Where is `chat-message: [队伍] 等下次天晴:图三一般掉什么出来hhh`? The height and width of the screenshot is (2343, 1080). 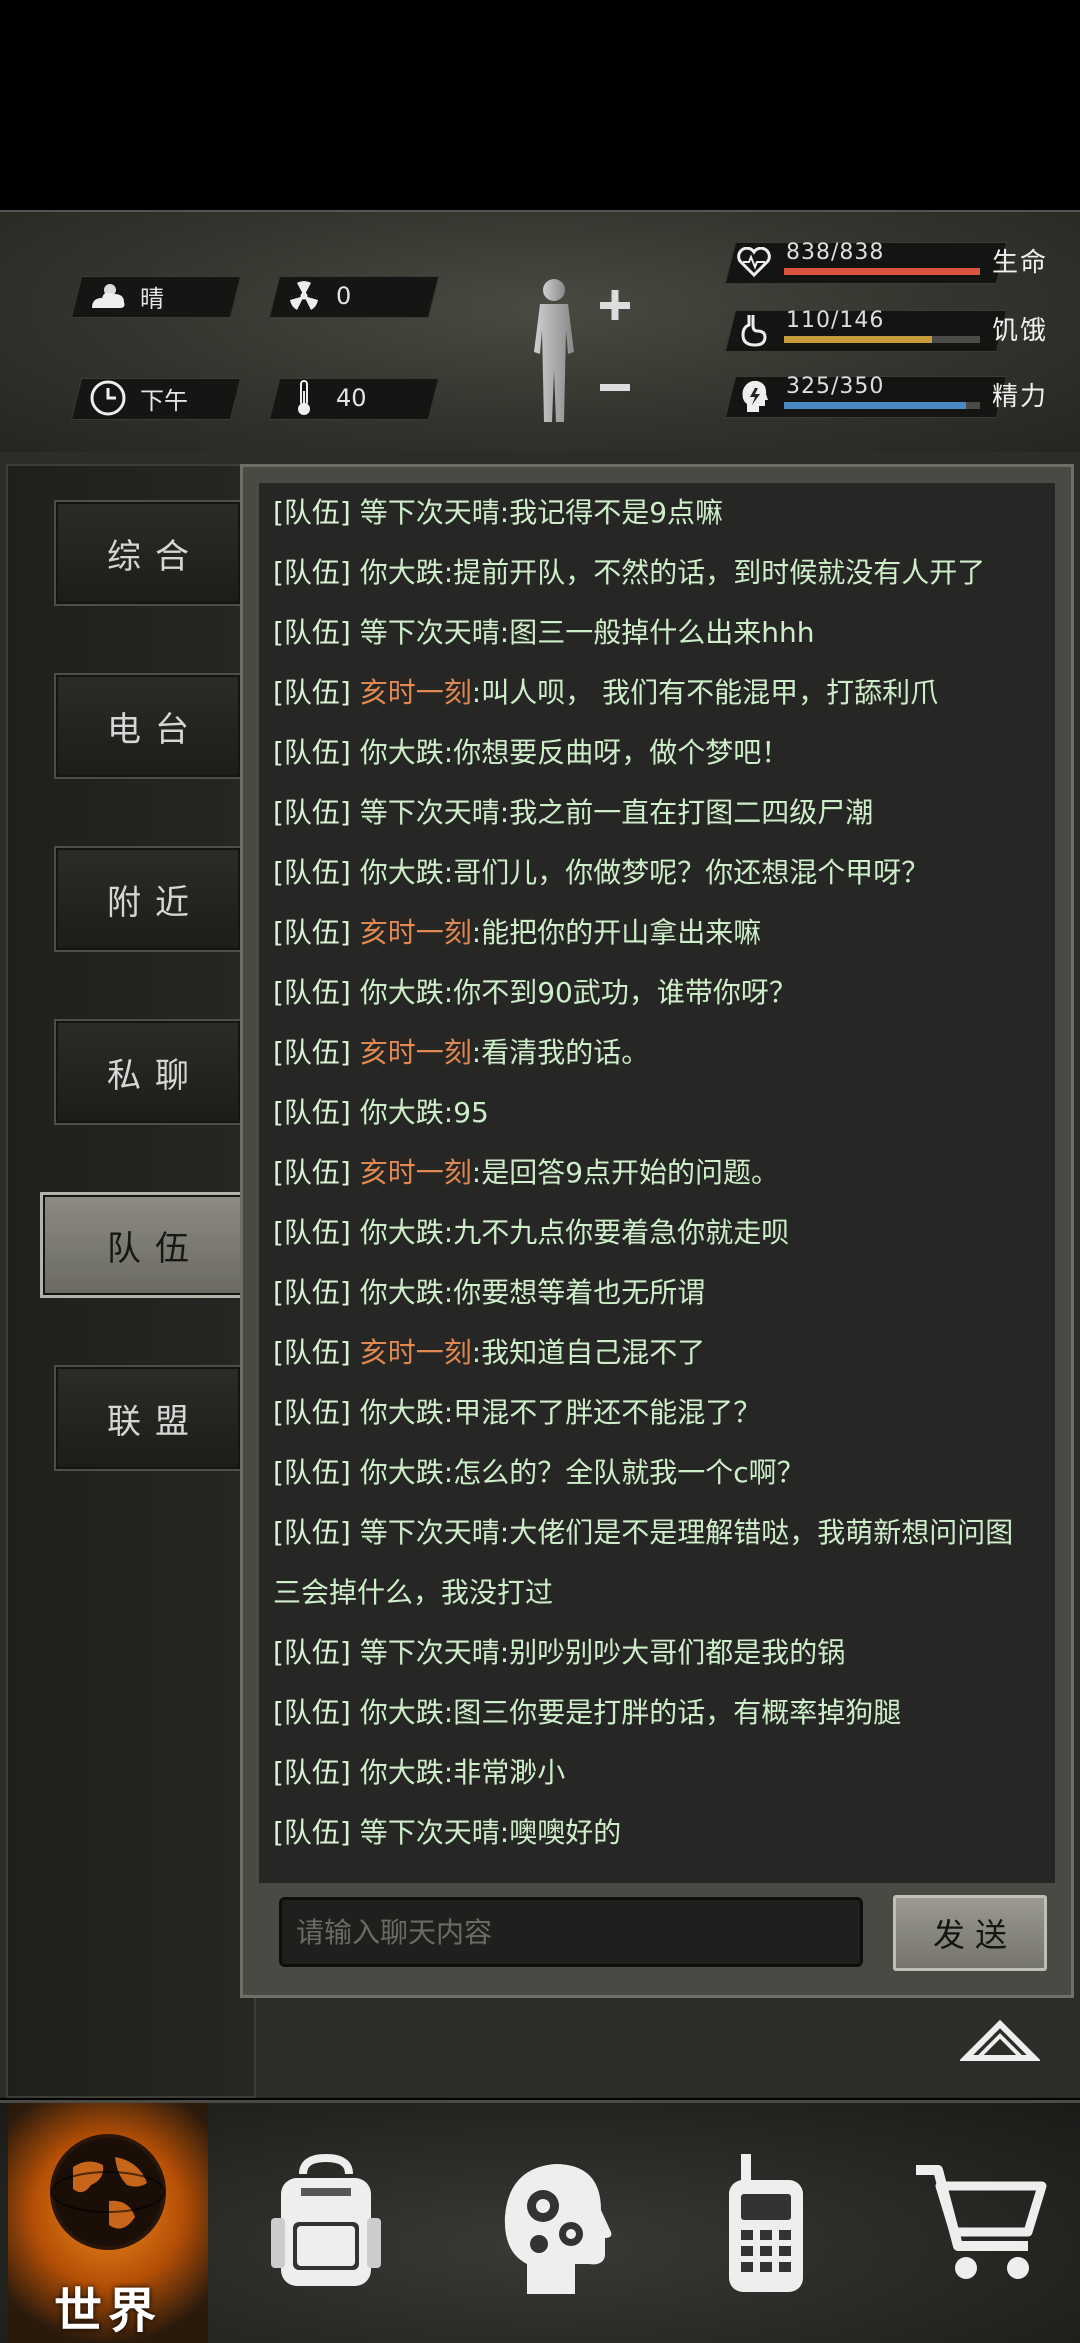 chat-message: [队伍] 等下次天晴:图三一般掉什么出来hhh is located at coordinates (657, 633).